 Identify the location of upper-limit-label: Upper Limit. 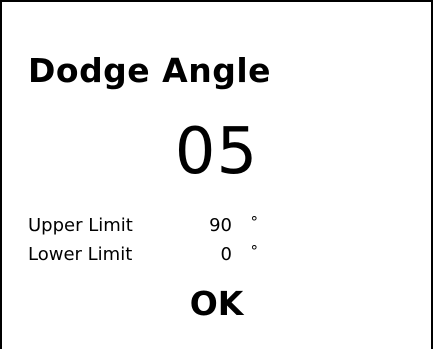
(80, 225).